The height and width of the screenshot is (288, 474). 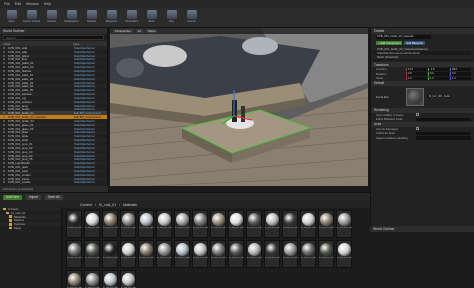 I want to click on asset-thumbnail: MI_kvb_001_leaf, so click(x=92, y=254).